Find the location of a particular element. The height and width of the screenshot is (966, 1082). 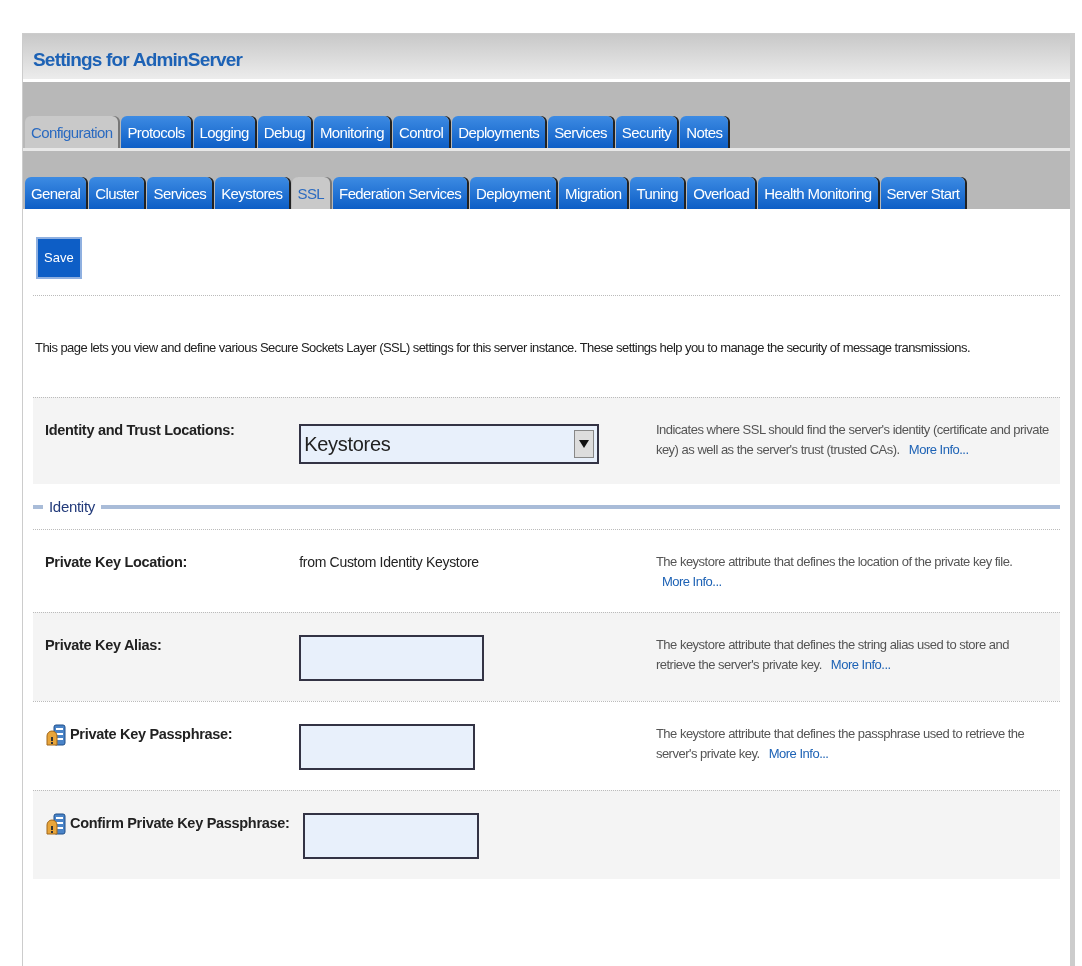

tab: Server Start is located at coordinates (923, 193).